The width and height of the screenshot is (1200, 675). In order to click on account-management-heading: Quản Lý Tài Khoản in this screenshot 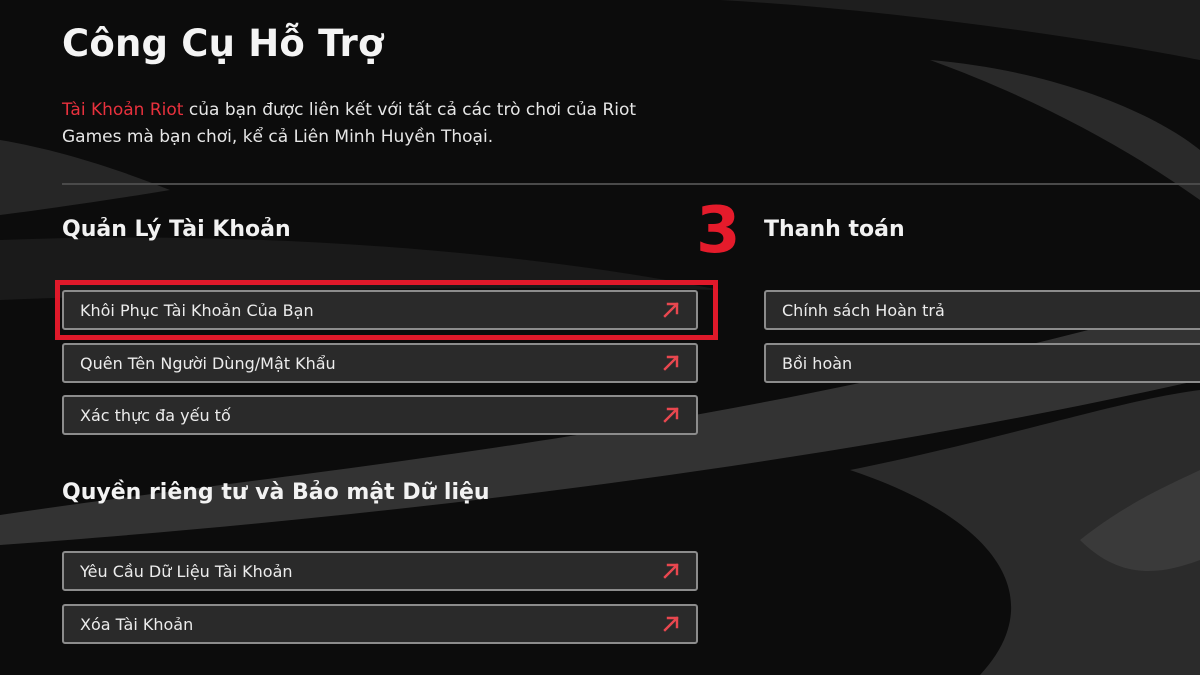, I will do `click(176, 229)`.